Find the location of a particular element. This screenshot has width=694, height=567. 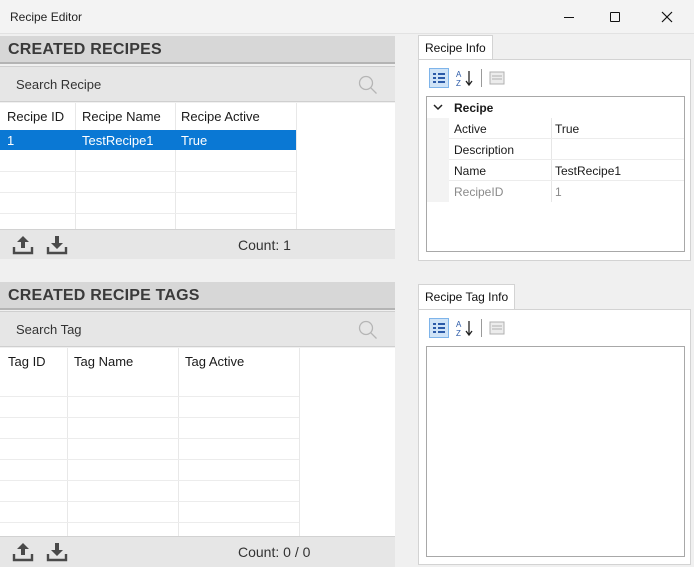

column-header-tag-id: Tag ID is located at coordinates (27, 361).